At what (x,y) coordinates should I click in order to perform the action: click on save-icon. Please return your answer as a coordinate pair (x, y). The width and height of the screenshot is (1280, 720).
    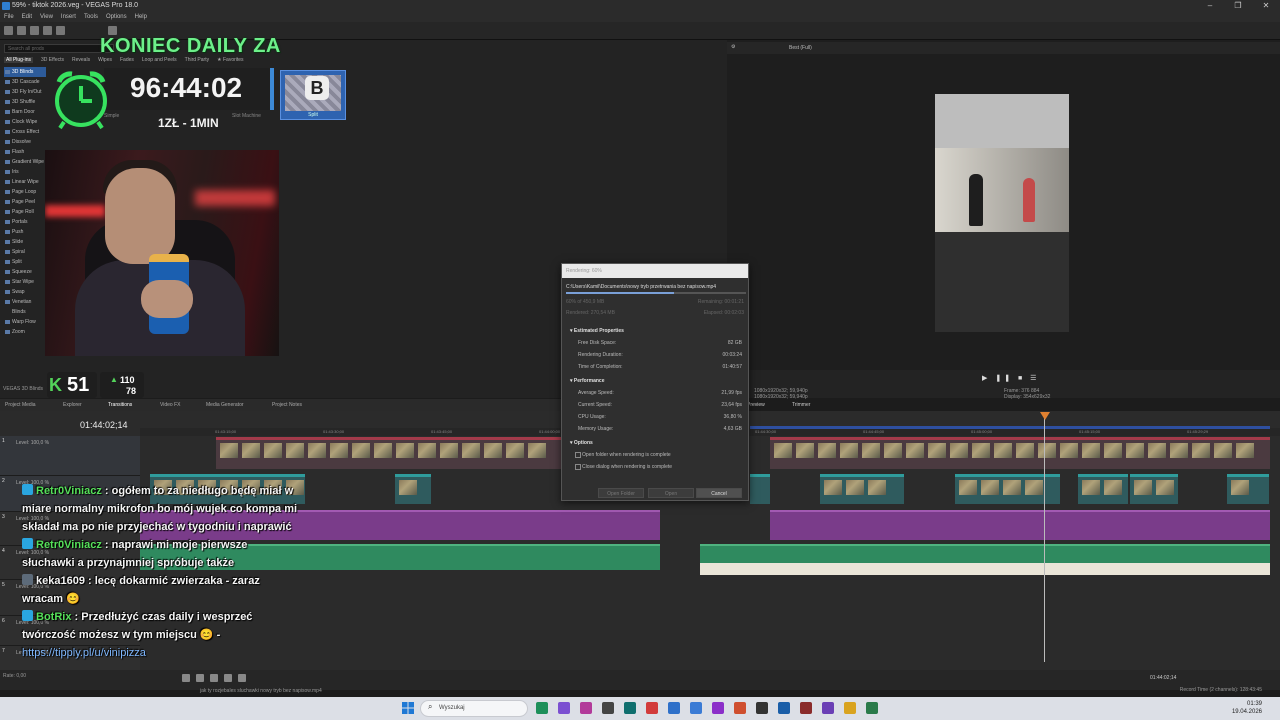
    Looking at the image, I should click on (34, 30).